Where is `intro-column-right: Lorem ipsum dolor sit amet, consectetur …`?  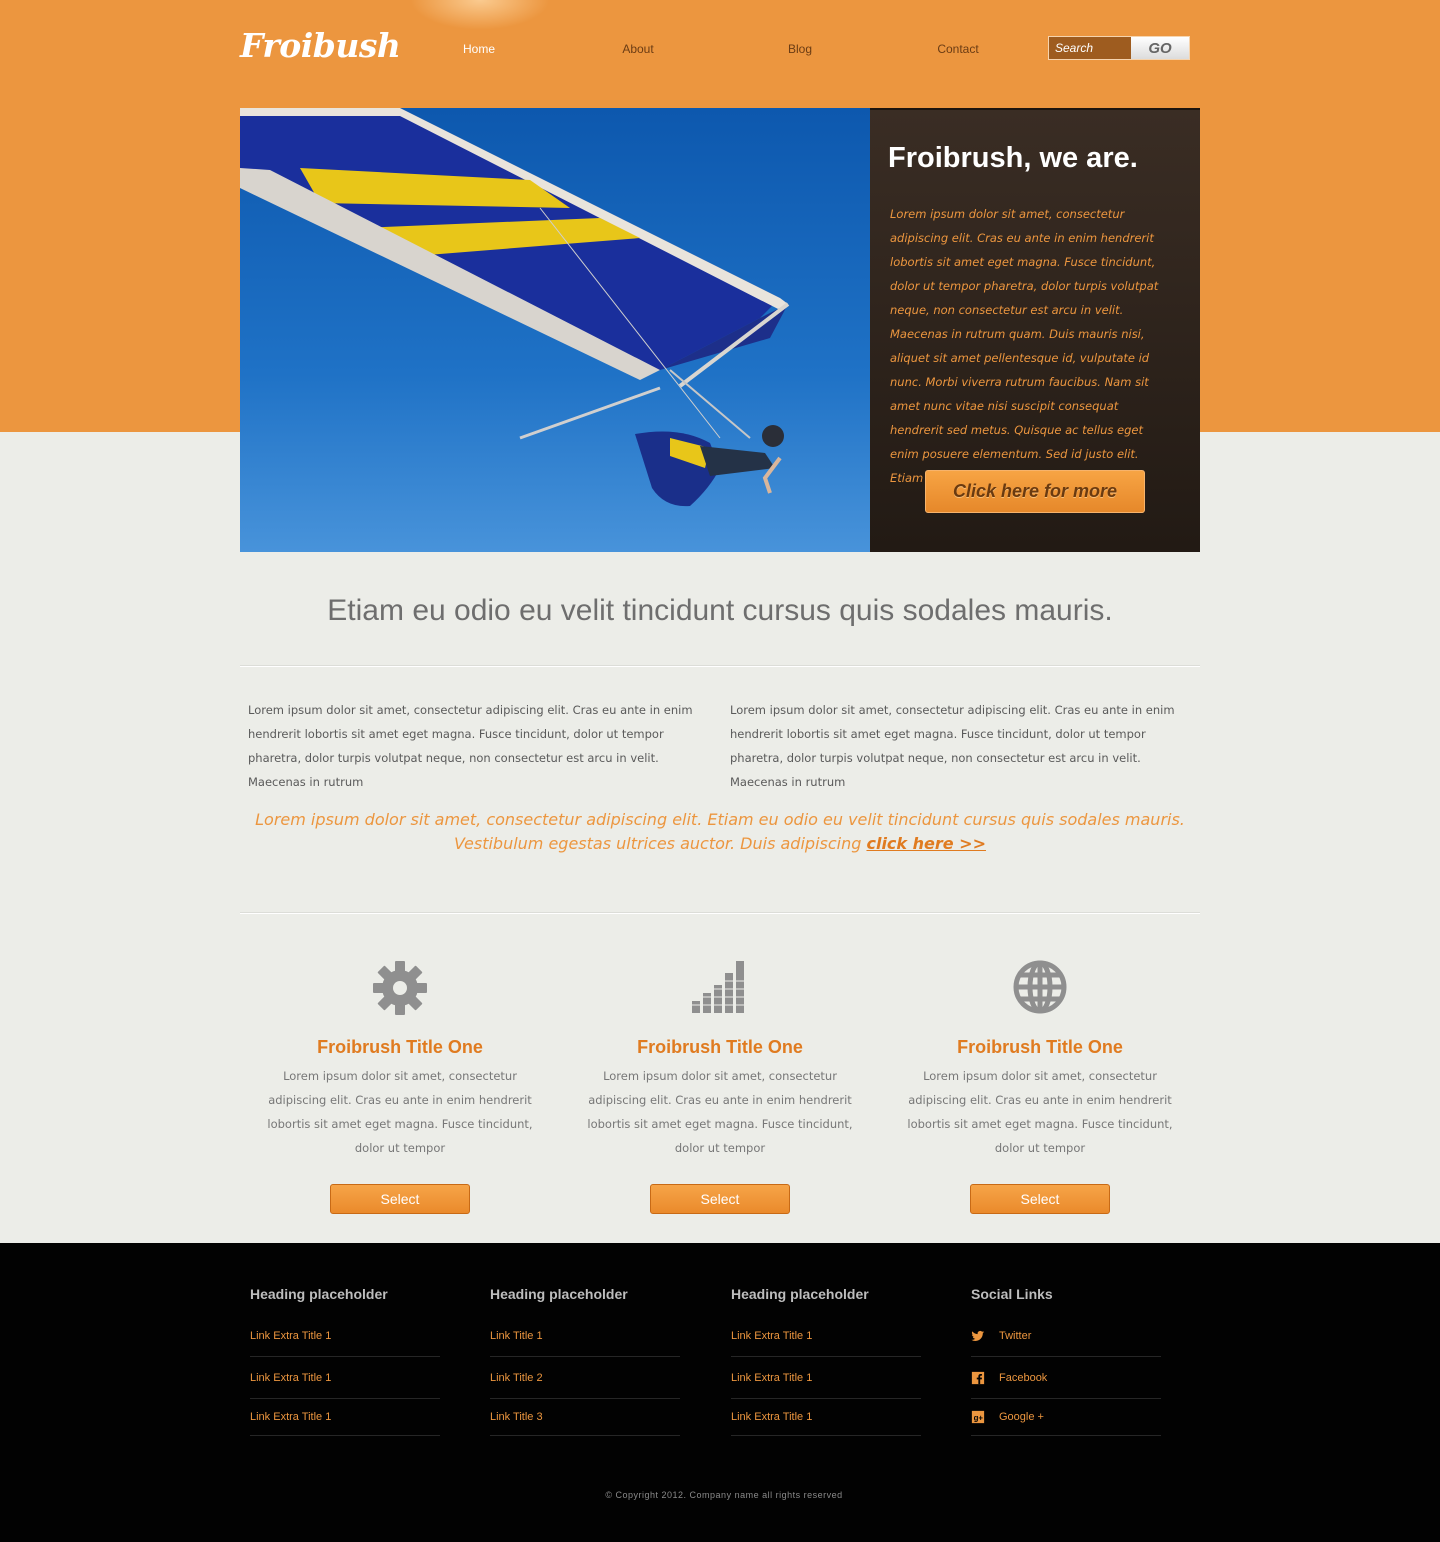 intro-column-right: Lorem ipsum dolor sit amet, consectetur … is located at coordinates (952, 746).